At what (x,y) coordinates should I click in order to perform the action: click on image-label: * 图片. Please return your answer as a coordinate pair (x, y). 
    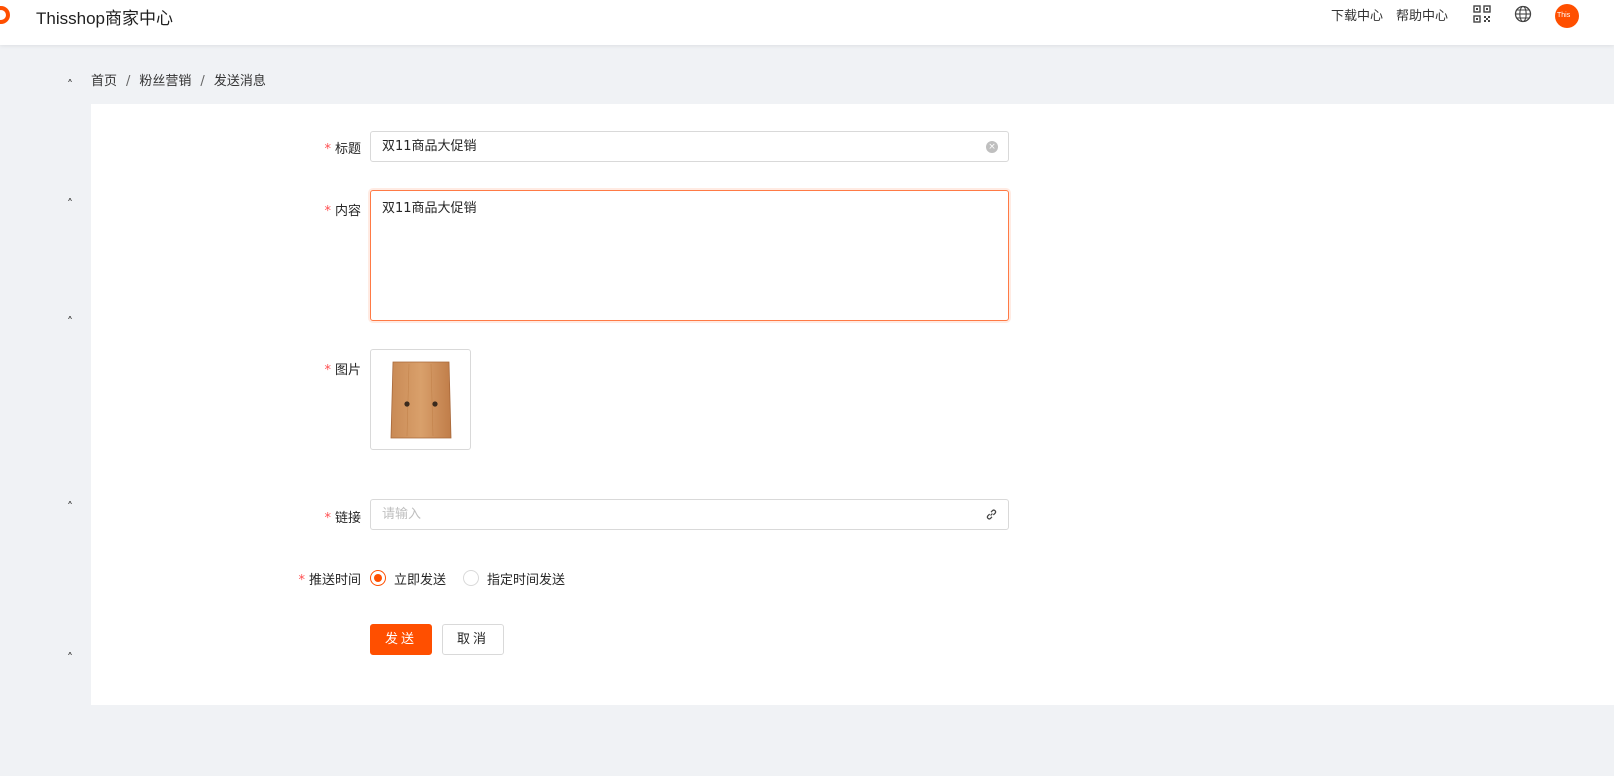
    Looking at the image, I should click on (342, 370).